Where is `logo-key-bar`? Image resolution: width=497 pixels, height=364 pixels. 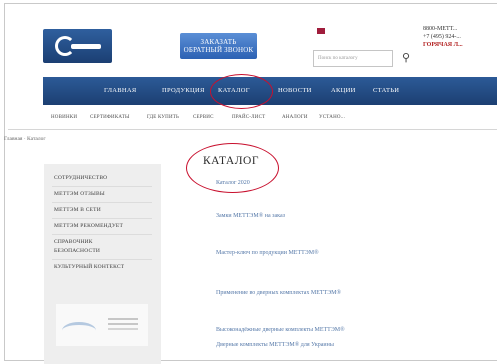
logo-key-bar is located at coordinates (86, 46).